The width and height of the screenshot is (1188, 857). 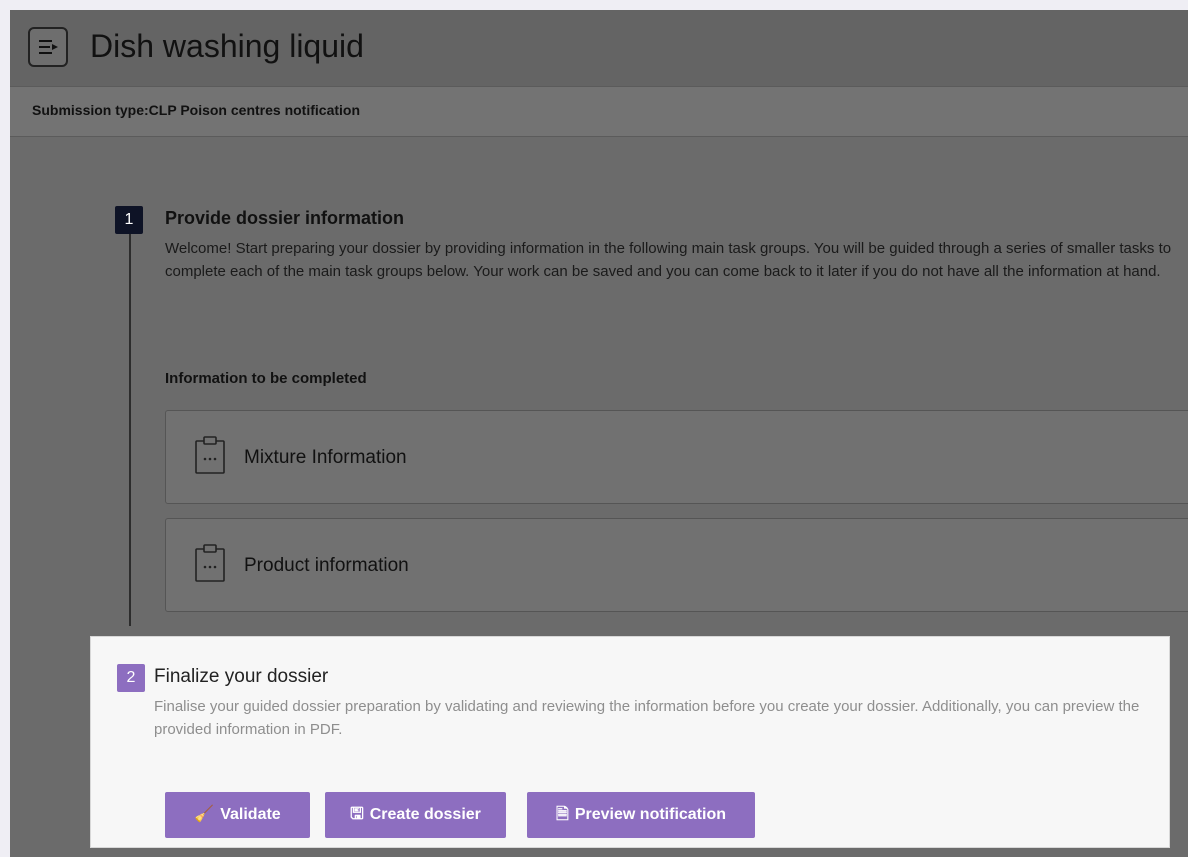 What do you see at coordinates (266, 378) in the screenshot?
I see `section-label-information: Information to be completed` at bounding box center [266, 378].